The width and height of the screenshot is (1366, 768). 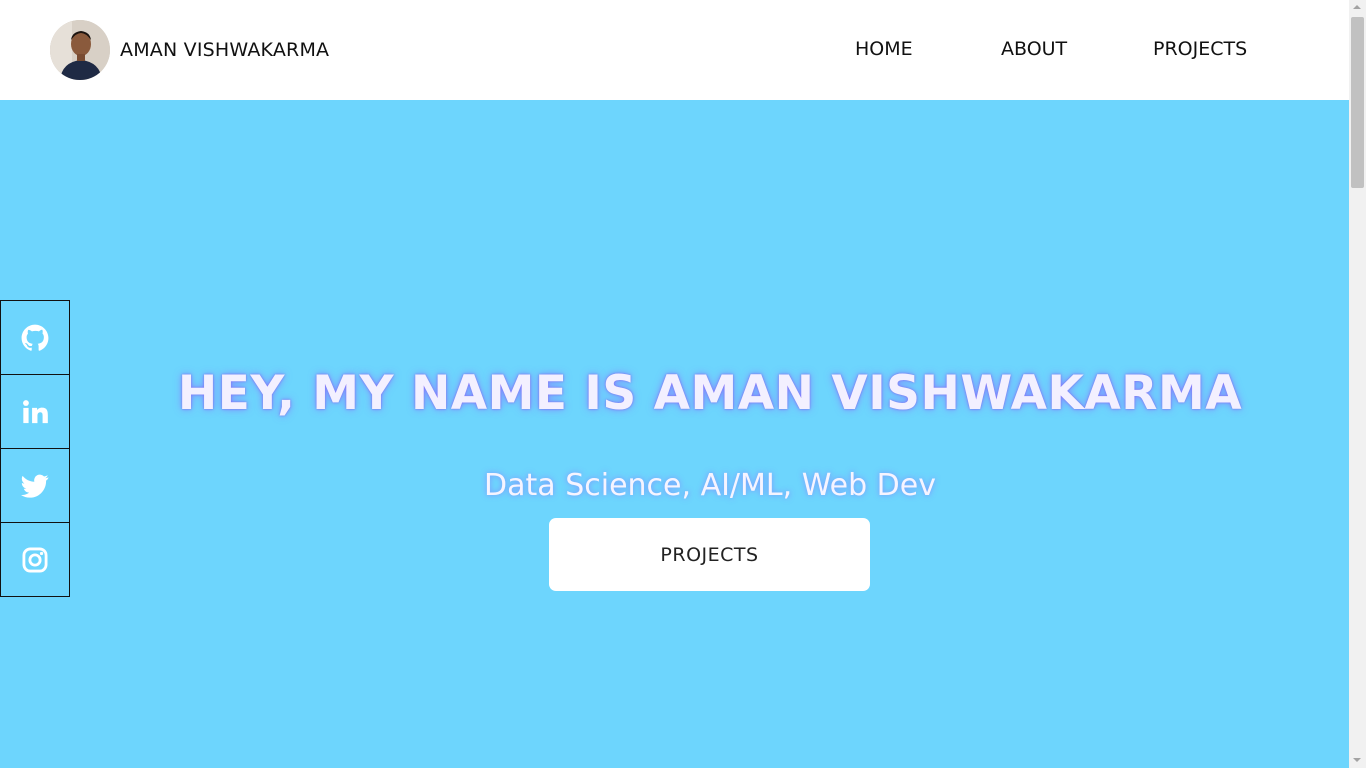 I want to click on twitter-icon, so click(x=35, y=486).